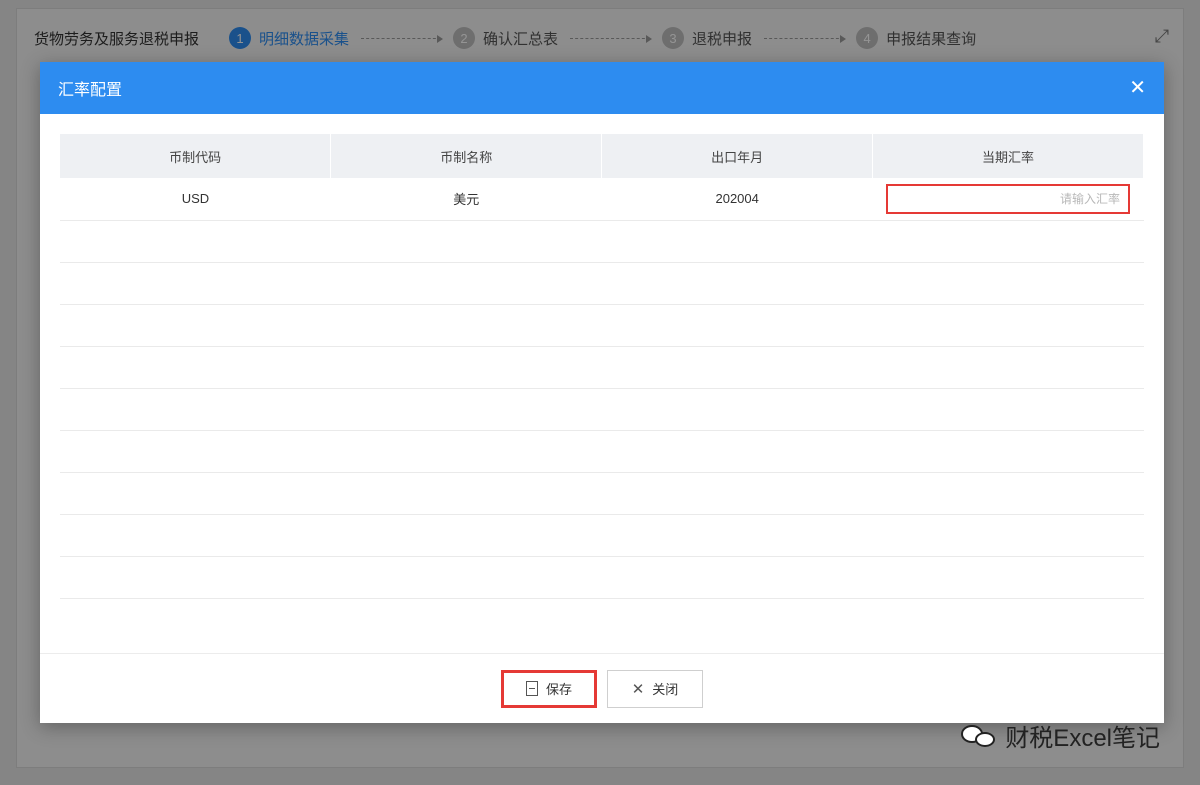  Describe the element at coordinates (665, 689) in the screenshot. I see `close-button-label: 关闭` at that location.